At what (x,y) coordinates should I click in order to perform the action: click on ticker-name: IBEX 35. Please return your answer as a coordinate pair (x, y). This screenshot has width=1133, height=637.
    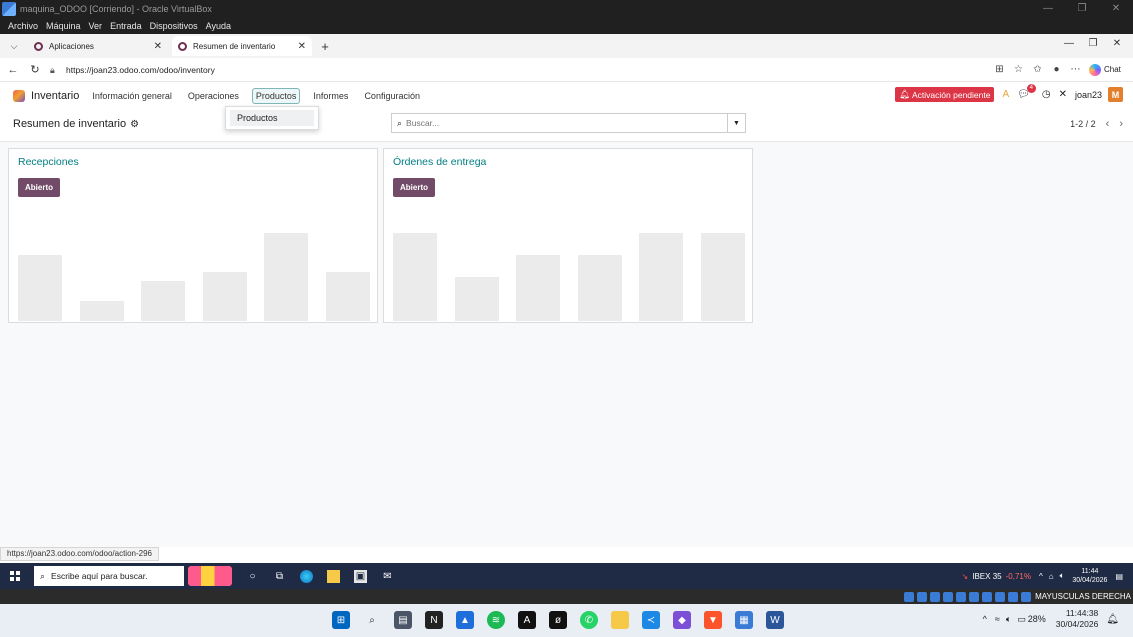
    Looking at the image, I should click on (986, 576).